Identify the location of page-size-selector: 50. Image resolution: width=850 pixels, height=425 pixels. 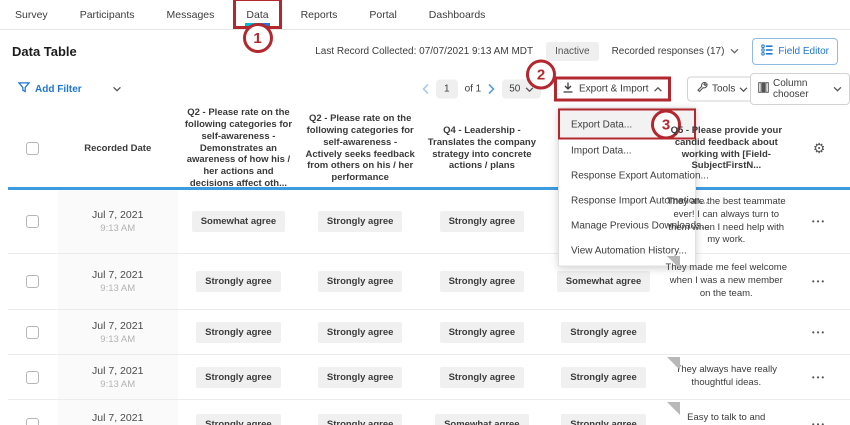
(522, 89).